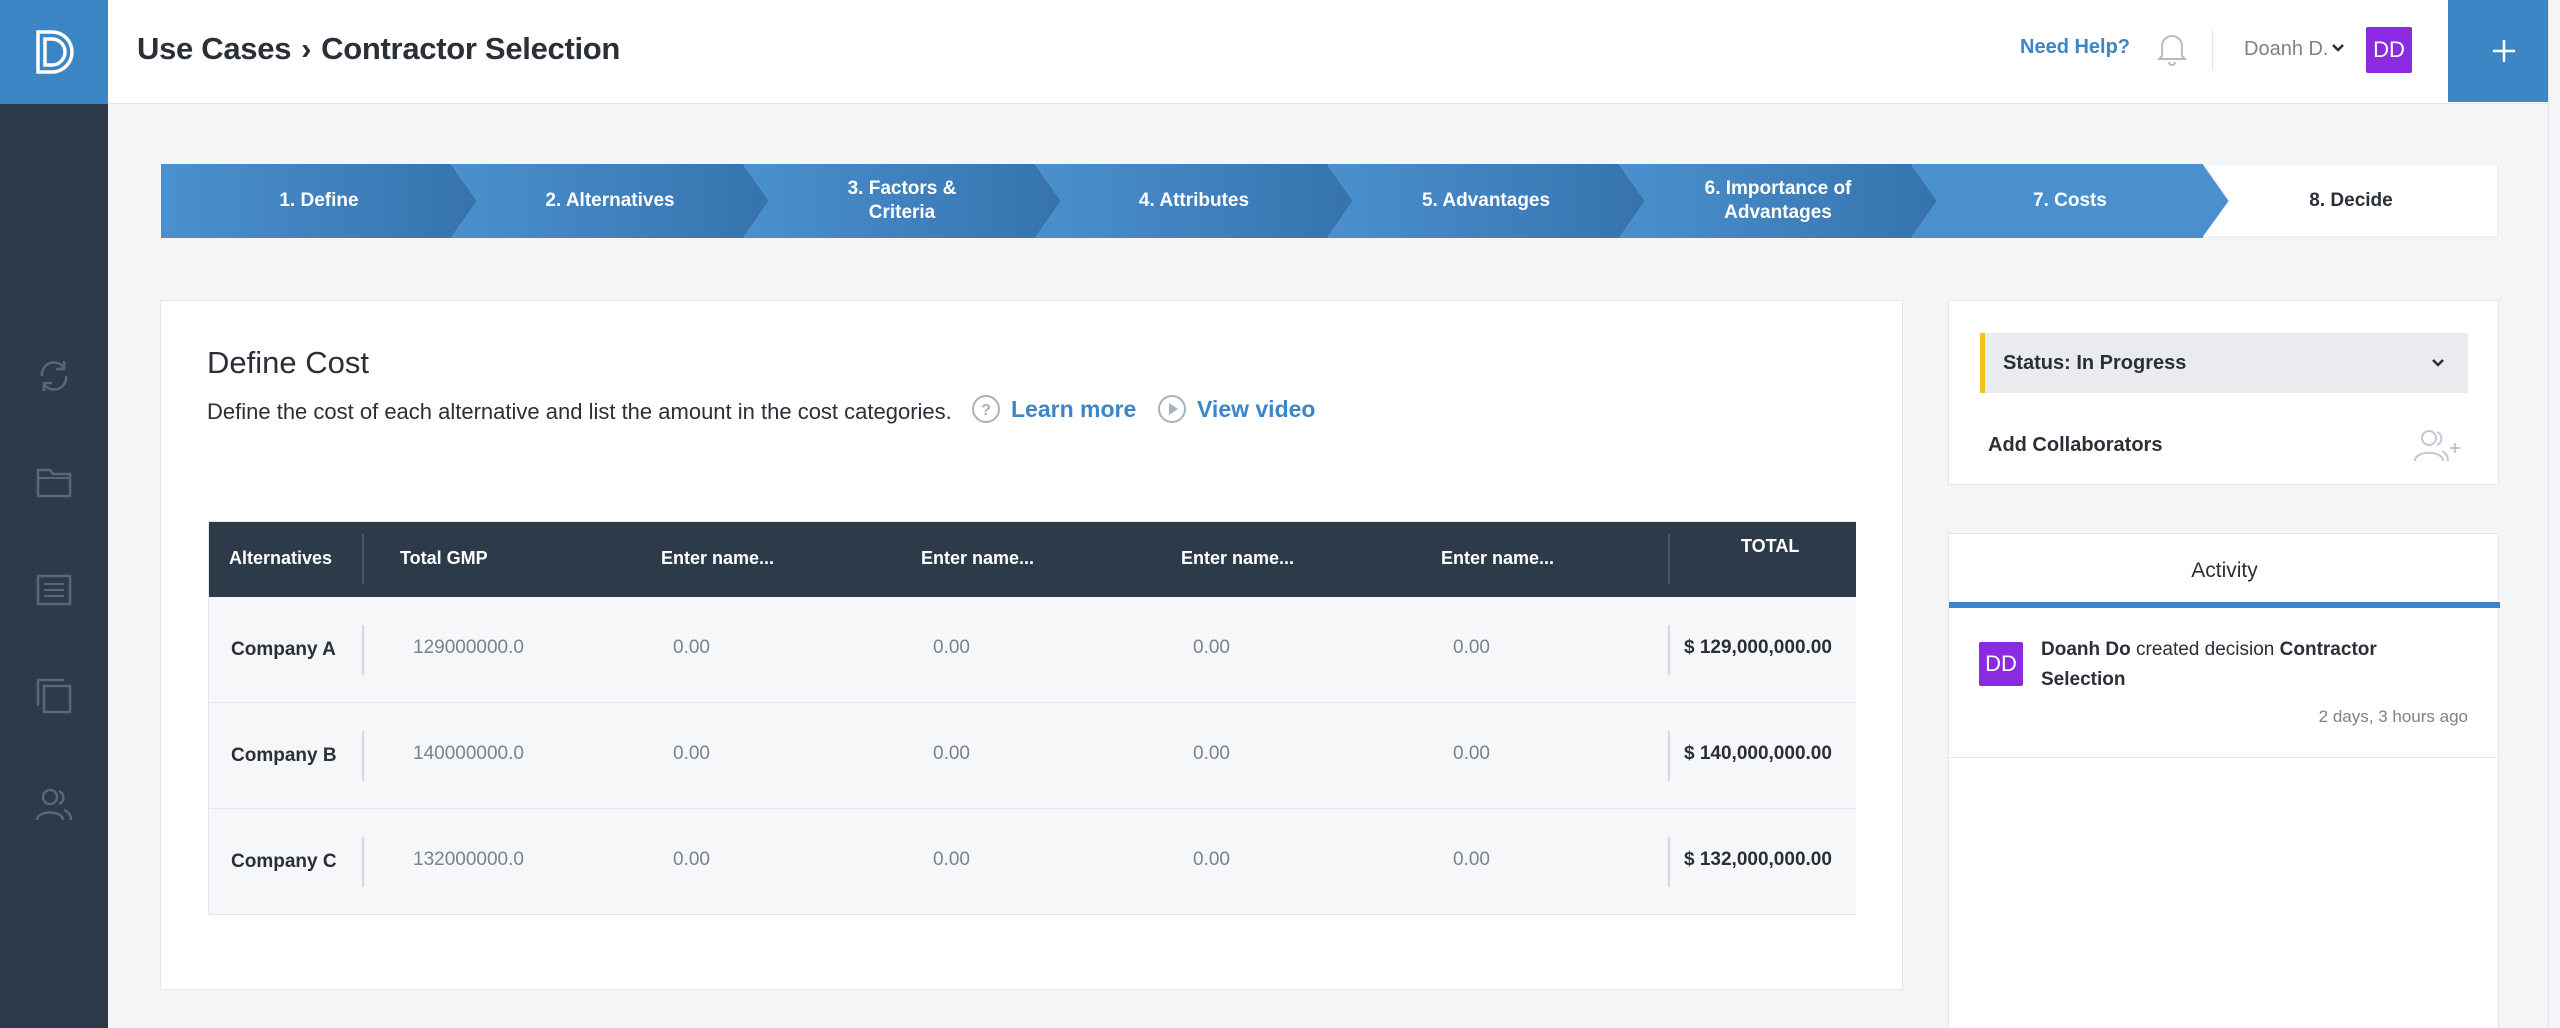 The image size is (2560, 1028). I want to click on play-circle-icon, so click(1172, 409).